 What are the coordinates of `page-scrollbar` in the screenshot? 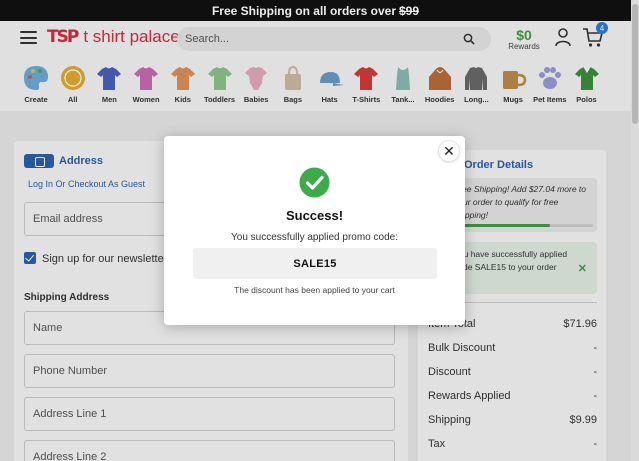 It's located at (635, 230).